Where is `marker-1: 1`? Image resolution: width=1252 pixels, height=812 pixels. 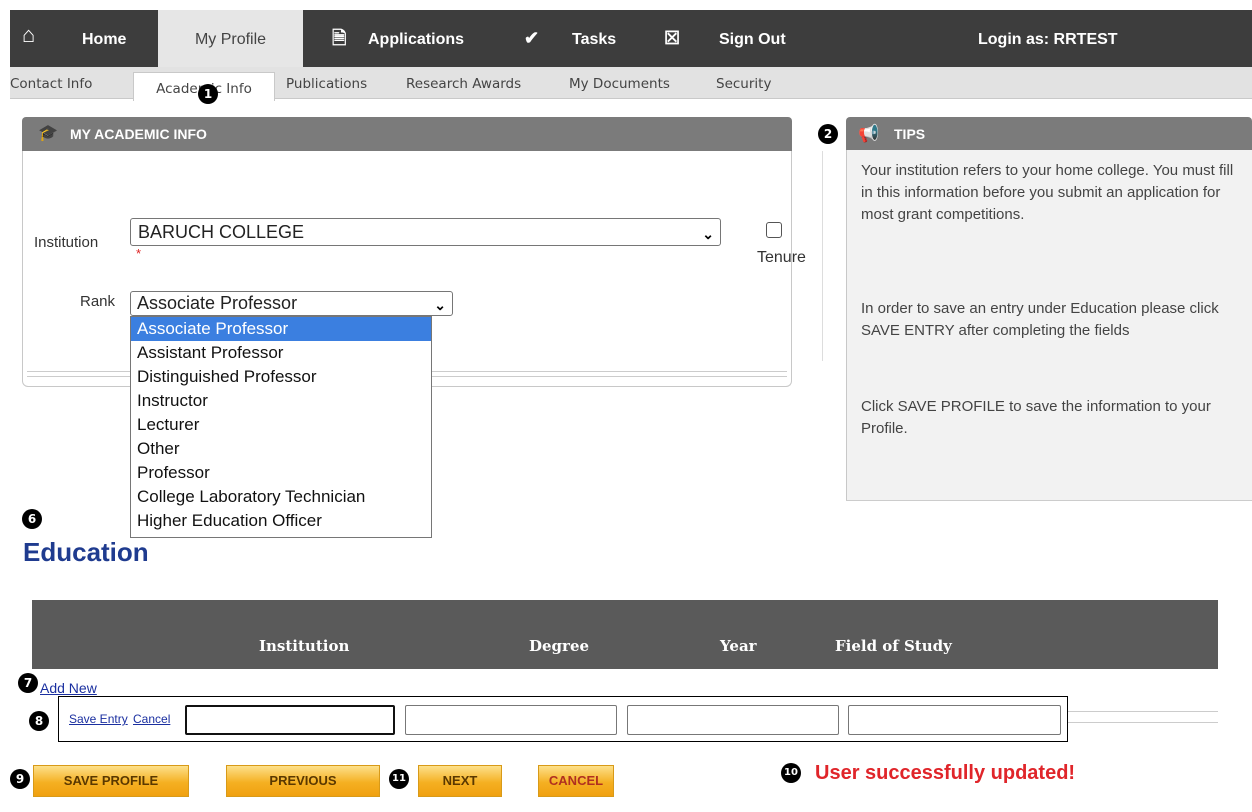 marker-1: 1 is located at coordinates (208, 94).